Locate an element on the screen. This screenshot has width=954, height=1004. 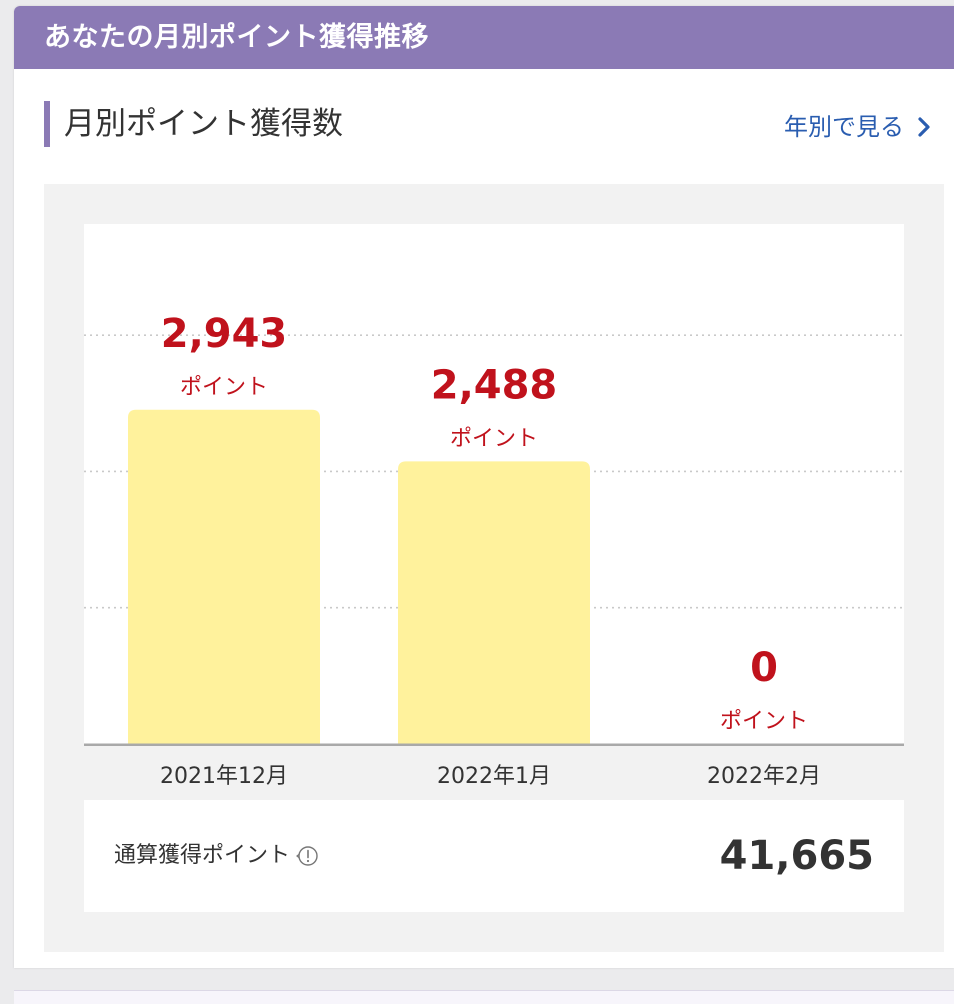
total-points-box: 通算獲得ポイント 41,665 is located at coordinates (494, 856).